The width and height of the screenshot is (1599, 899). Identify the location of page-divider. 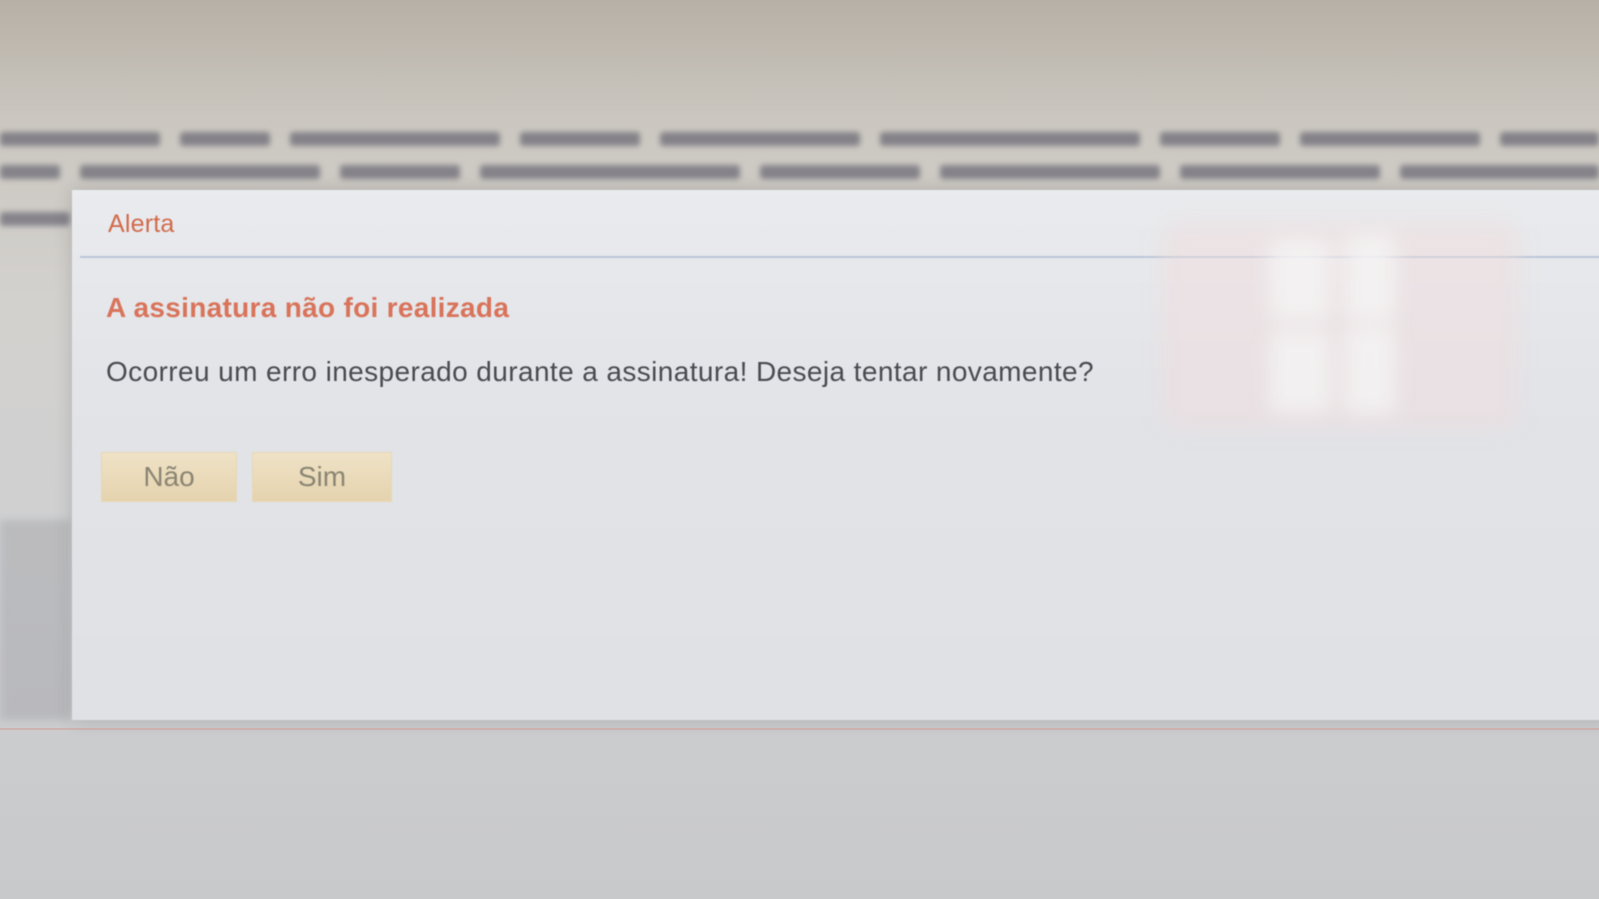
(799, 729).